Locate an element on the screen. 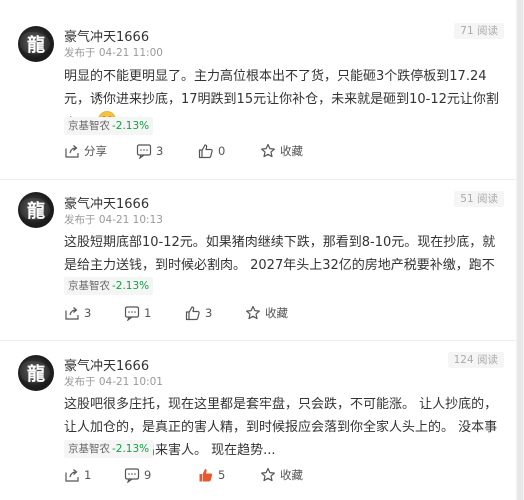 This screenshot has width=524, height=500. like-button: 5 is located at coordinates (211, 475).